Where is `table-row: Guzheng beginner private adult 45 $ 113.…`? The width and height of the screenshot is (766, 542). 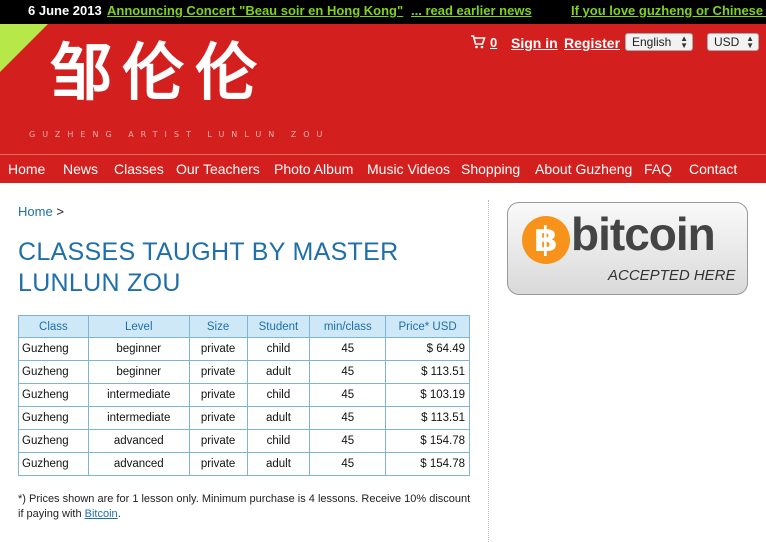 table-row: Guzheng beginner private adult 45 $ 113.… is located at coordinates (244, 372).